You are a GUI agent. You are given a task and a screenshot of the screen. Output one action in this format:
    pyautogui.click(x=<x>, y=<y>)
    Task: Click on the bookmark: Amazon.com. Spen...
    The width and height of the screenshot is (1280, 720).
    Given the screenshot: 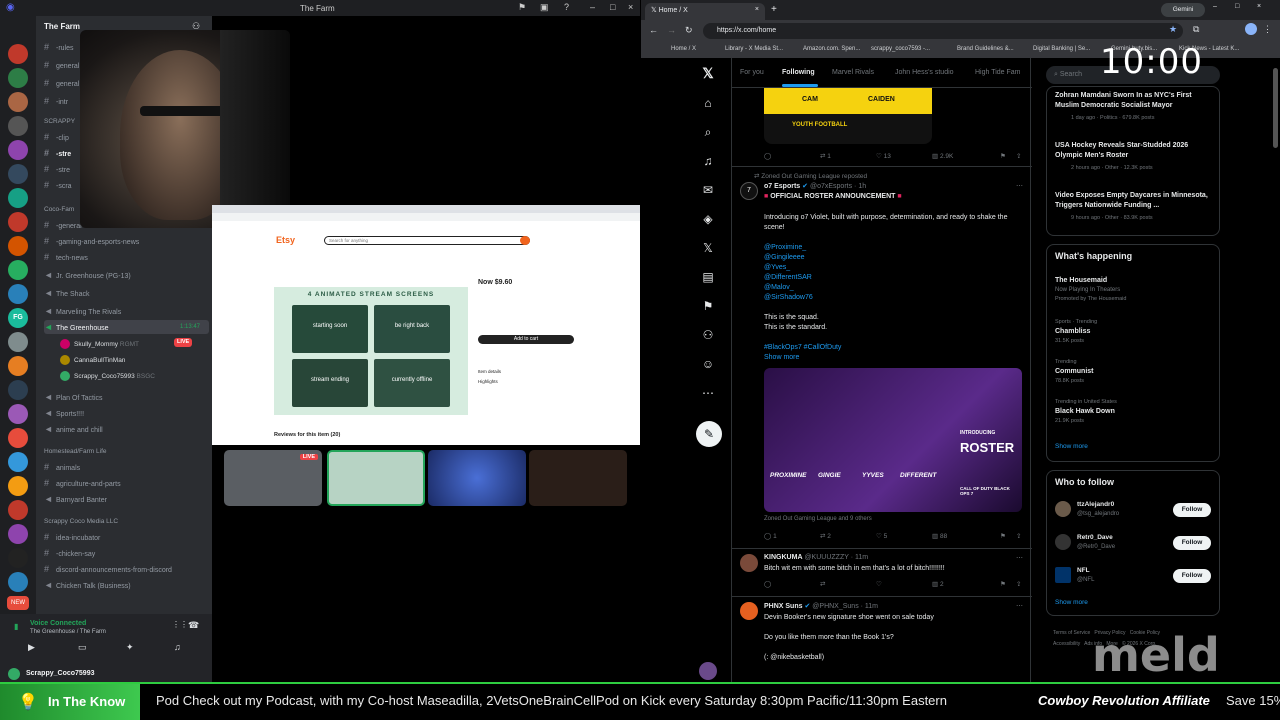 What is the action you would take?
    pyautogui.click(x=831, y=49)
    